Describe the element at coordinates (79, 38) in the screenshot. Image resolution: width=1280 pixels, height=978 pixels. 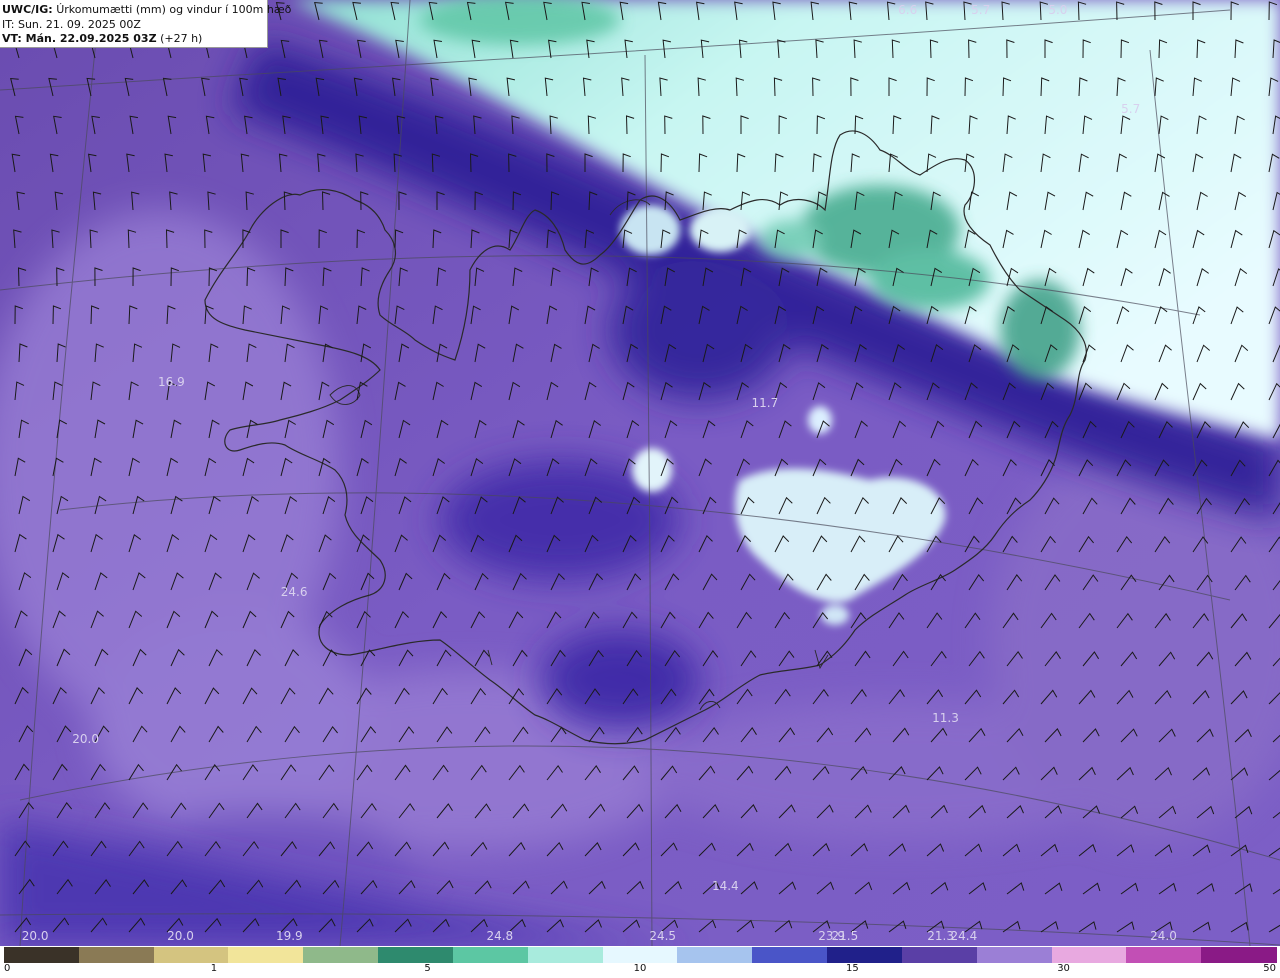
I see `valid-time: VT: Mán. 22.09.2025 03Z` at that location.